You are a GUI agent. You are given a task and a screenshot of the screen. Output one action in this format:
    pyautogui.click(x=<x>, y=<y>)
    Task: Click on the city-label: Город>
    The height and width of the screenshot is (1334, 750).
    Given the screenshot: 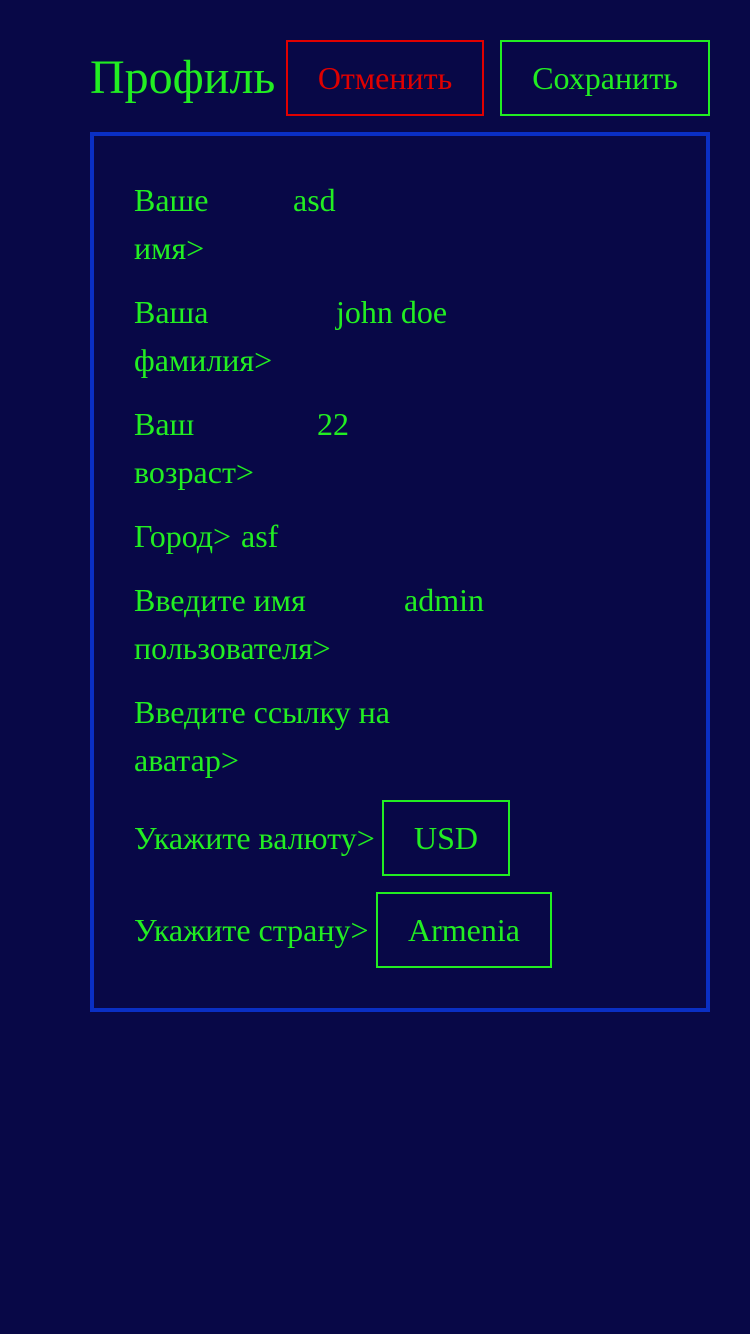 What is the action you would take?
    pyautogui.click(x=183, y=536)
    